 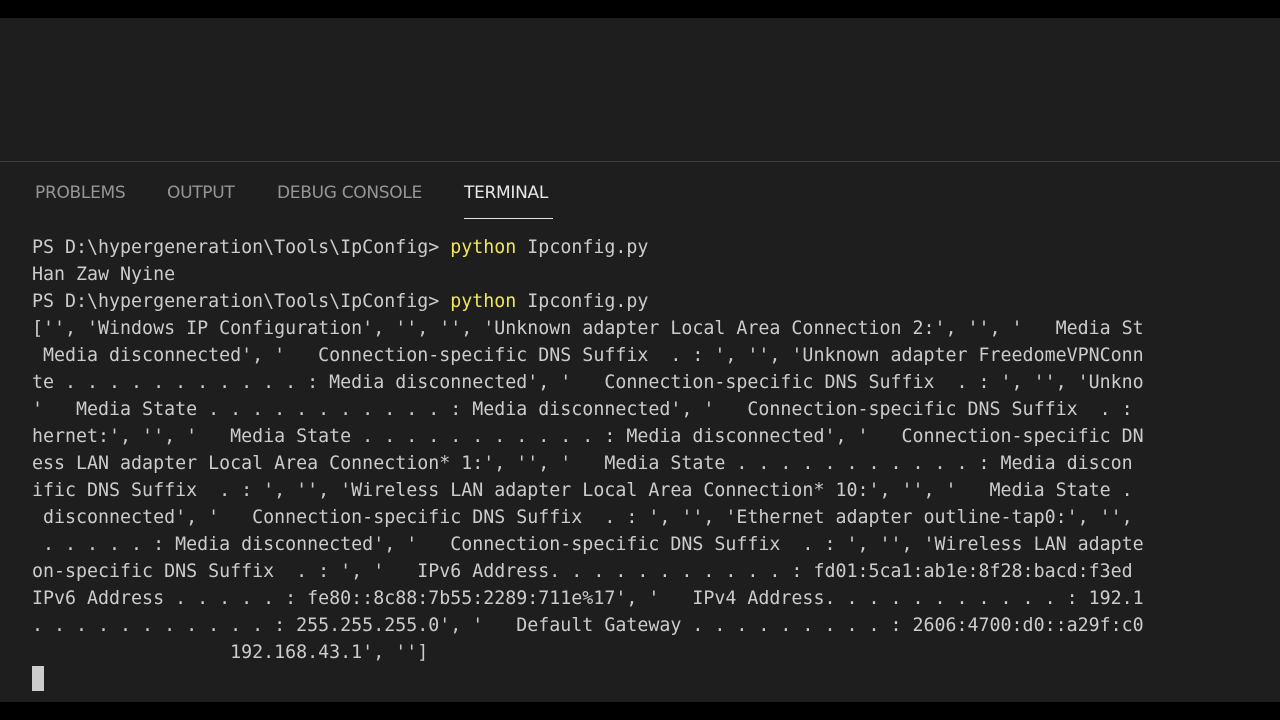 What do you see at coordinates (38, 678) in the screenshot?
I see `terminal-cursor` at bounding box center [38, 678].